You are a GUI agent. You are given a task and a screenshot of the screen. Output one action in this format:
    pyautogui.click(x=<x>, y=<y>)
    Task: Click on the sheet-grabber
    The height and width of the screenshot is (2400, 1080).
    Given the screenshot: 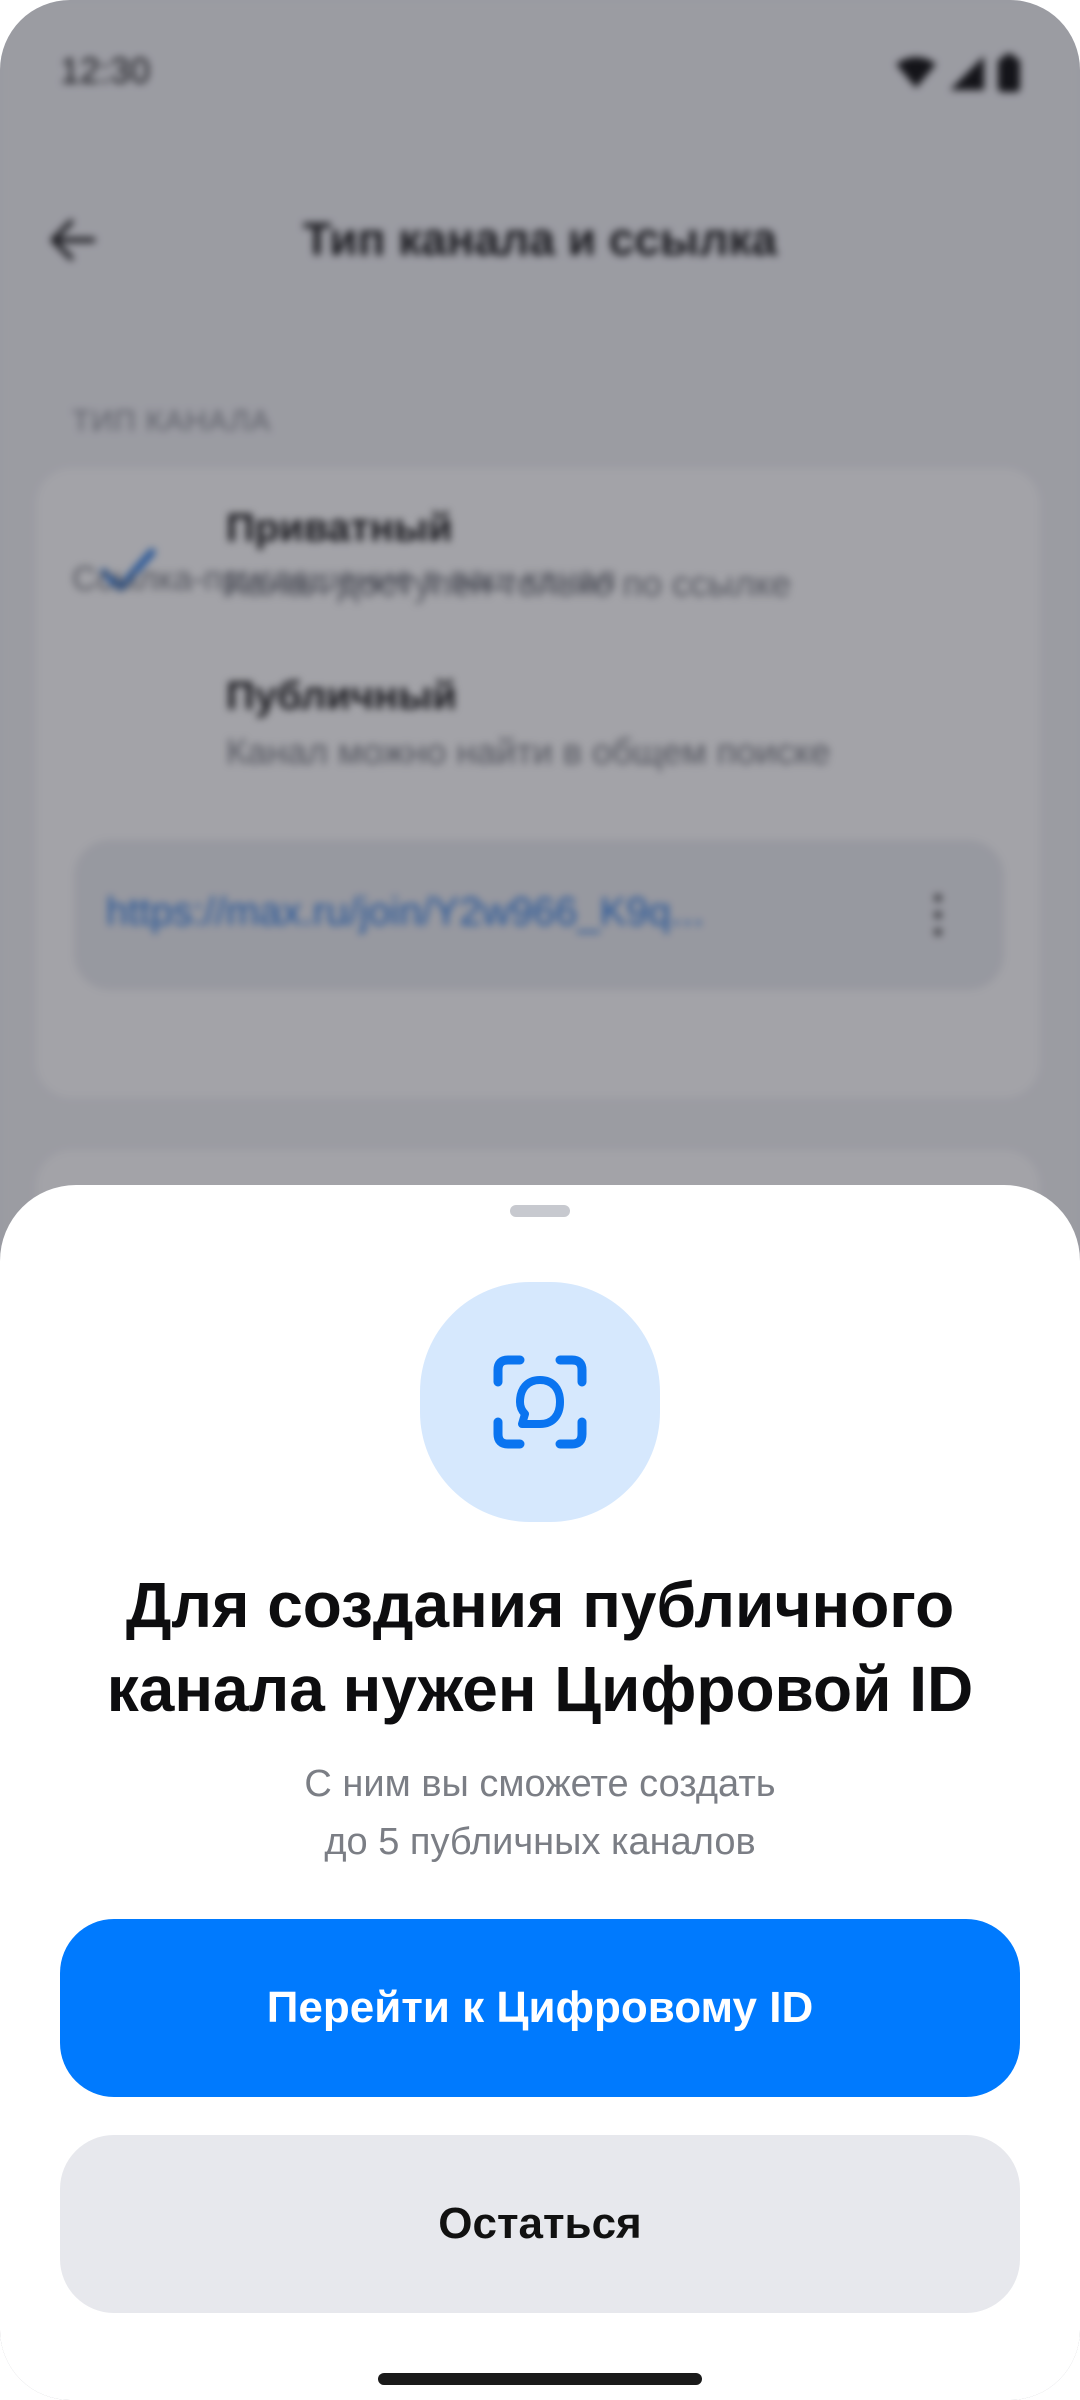 What is the action you would take?
    pyautogui.click(x=540, y=1211)
    